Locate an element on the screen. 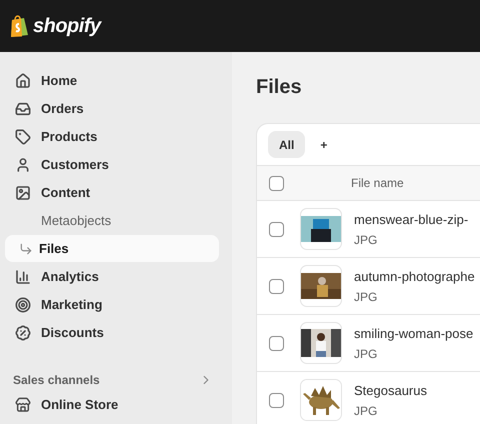 Image resolution: width=480 pixels, height=424 pixels. tab: All is located at coordinates (287, 144).